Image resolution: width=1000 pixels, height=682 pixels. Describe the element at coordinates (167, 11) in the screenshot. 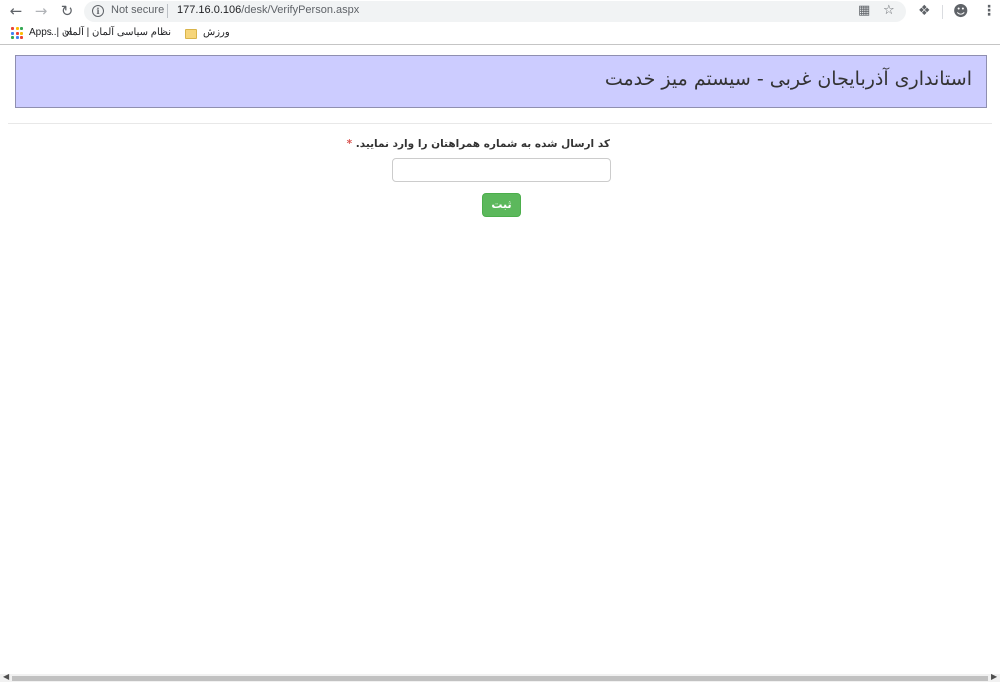

I see `url-divider` at that location.